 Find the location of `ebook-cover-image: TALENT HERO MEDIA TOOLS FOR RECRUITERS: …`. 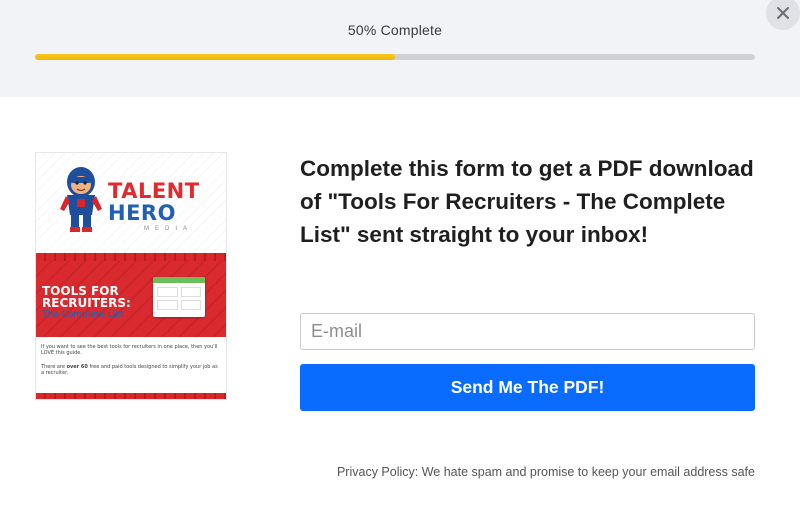

ebook-cover-image: TALENT HERO MEDIA TOOLS FOR RECRUITERS: … is located at coordinates (131, 276).